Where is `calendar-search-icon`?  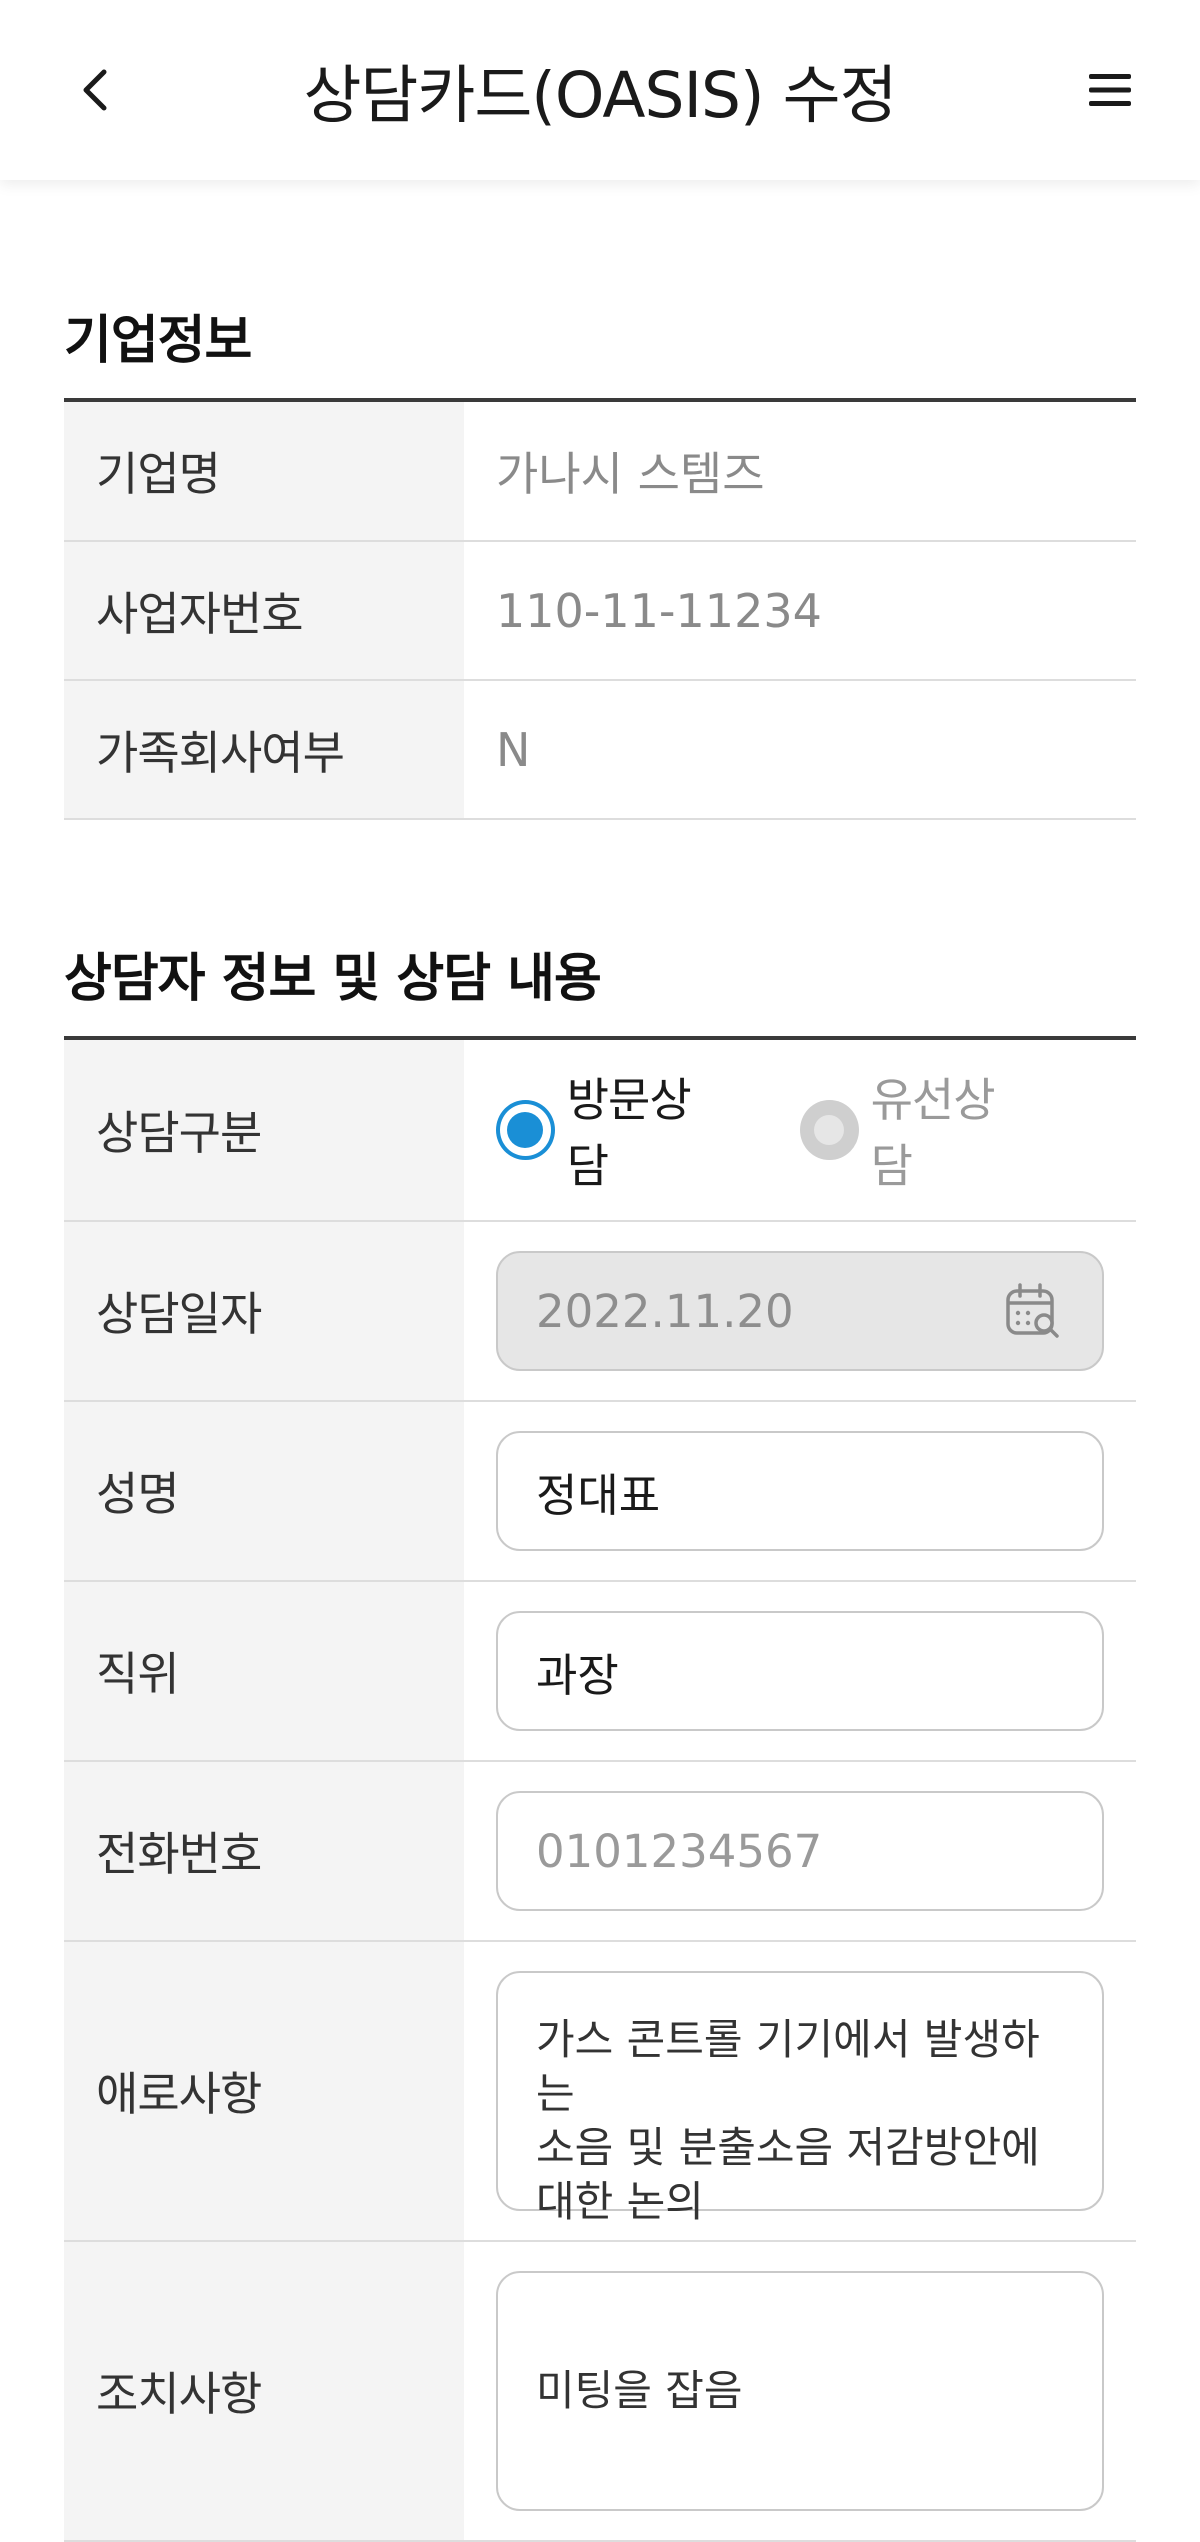
calendar-search-icon is located at coordinates (1033, 1311).